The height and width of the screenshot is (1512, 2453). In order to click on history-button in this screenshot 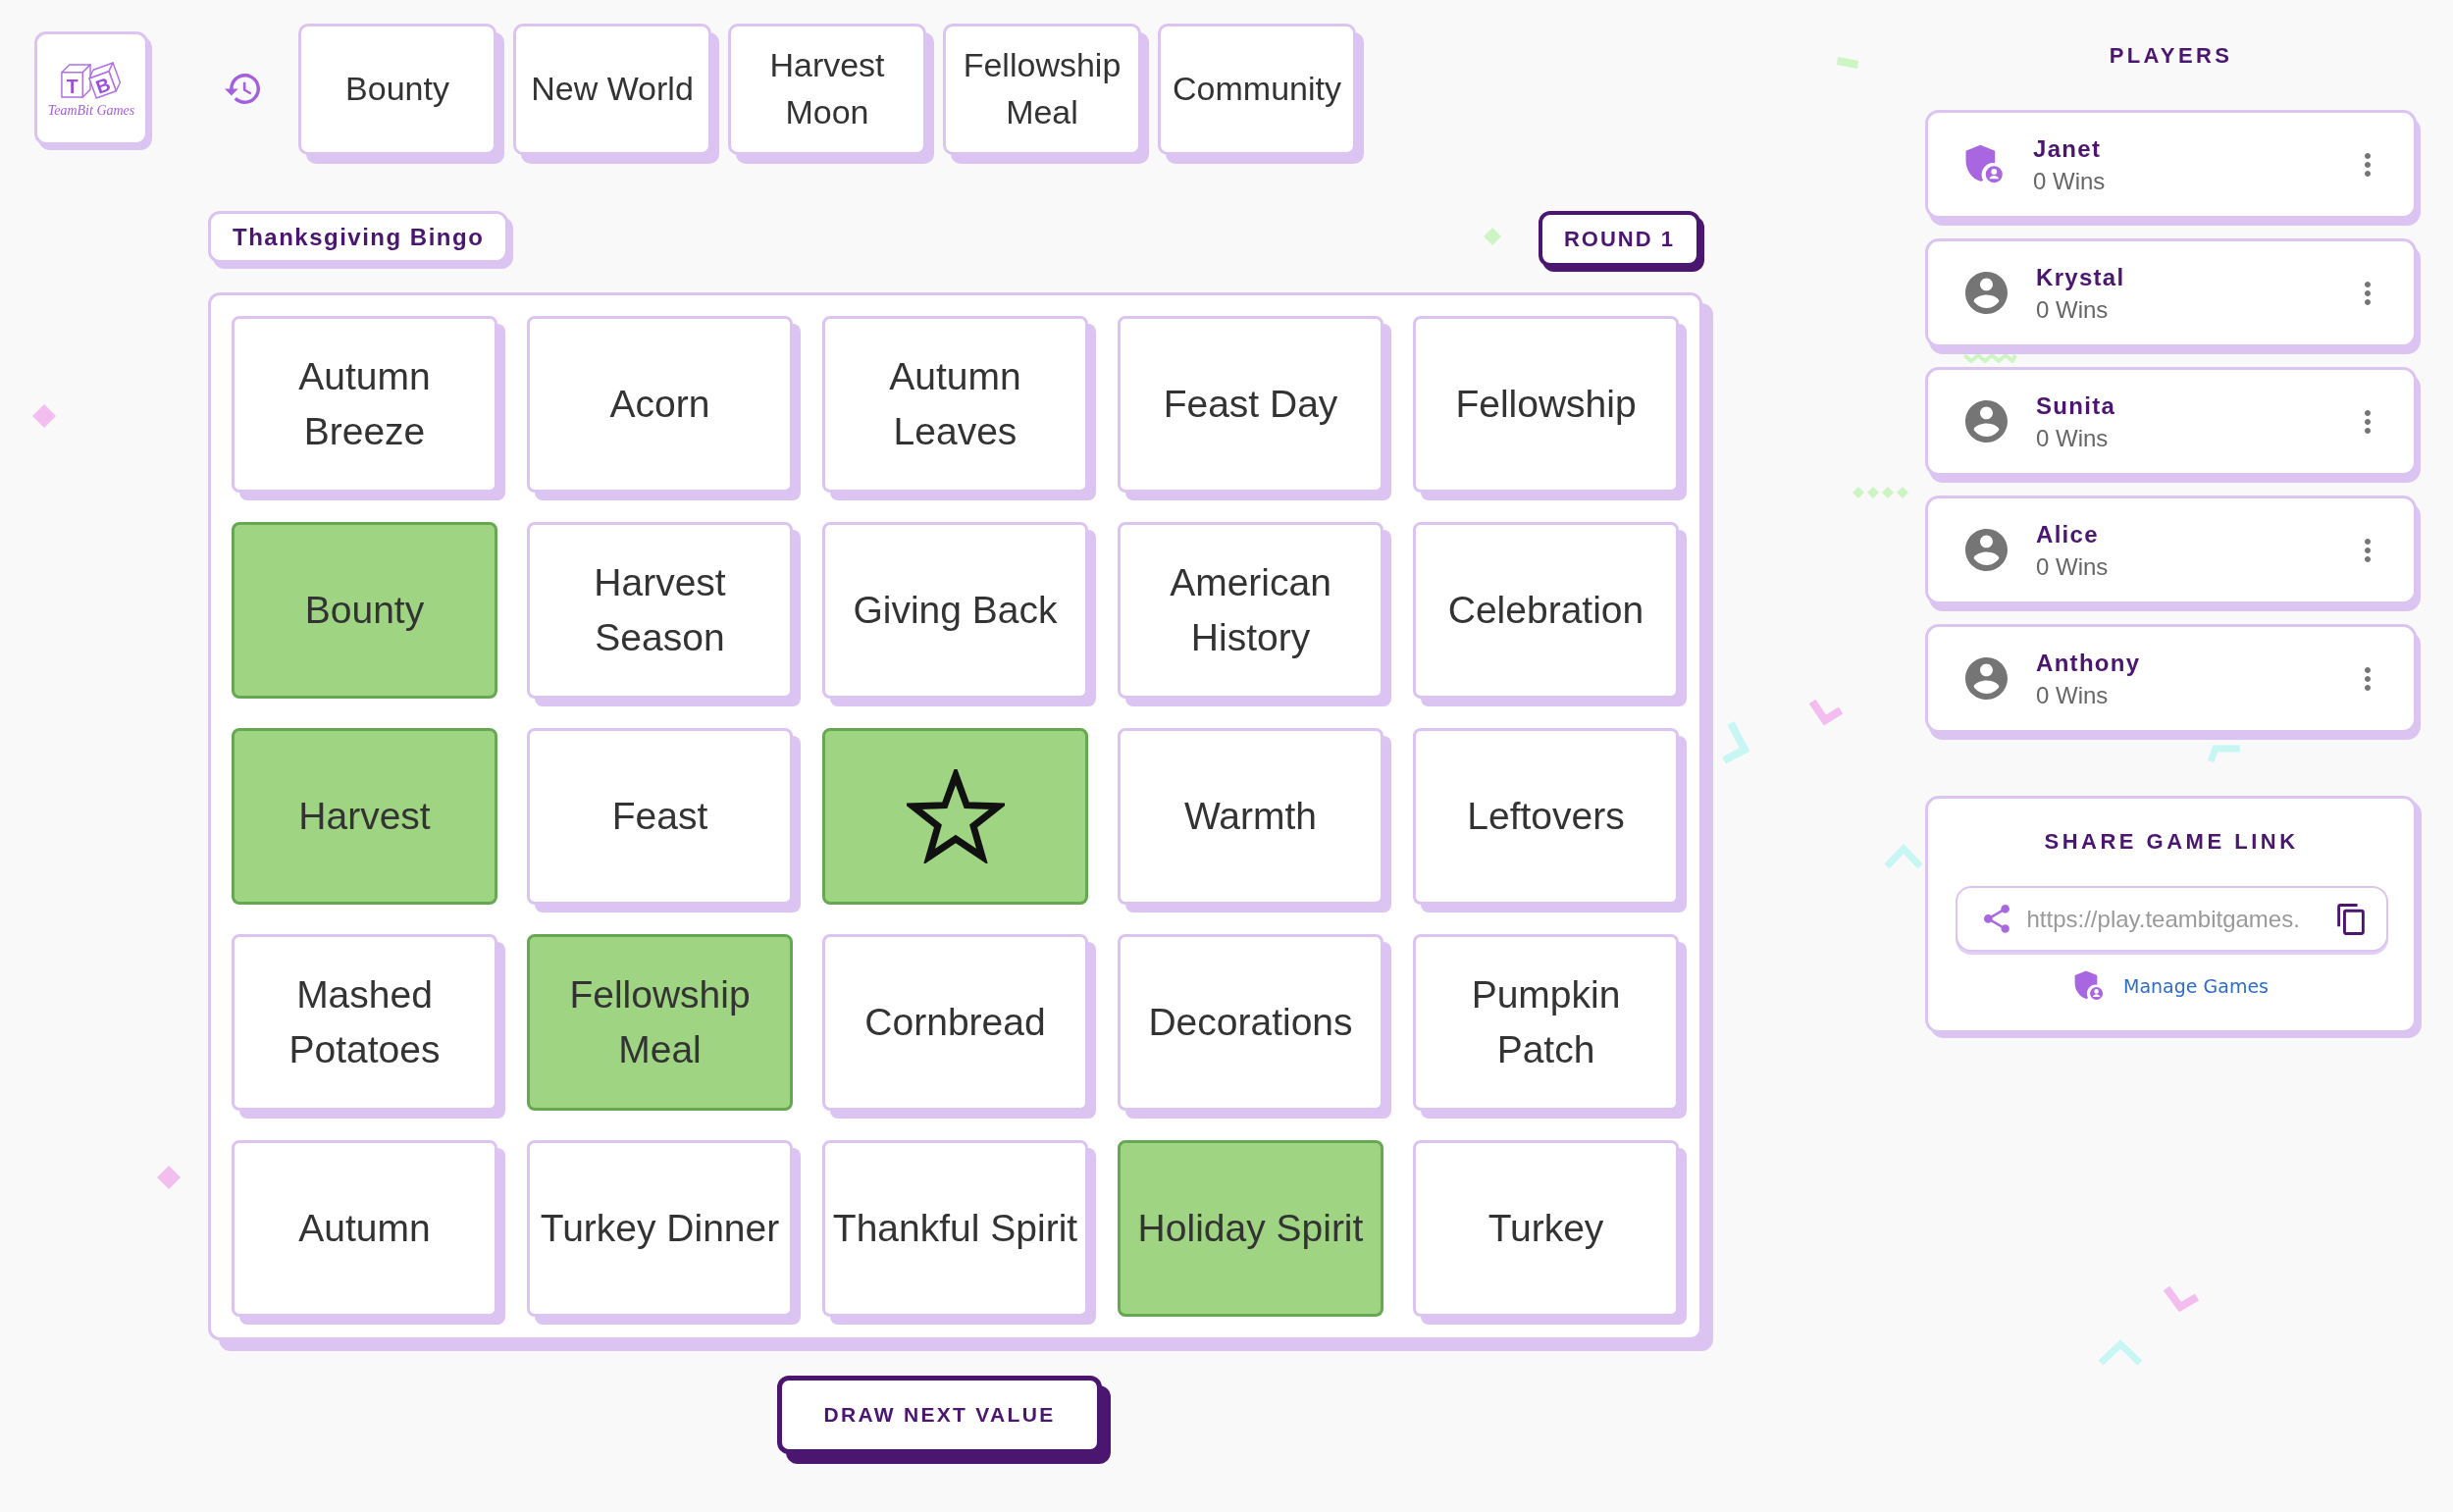, I will do `click(242, 89)`.